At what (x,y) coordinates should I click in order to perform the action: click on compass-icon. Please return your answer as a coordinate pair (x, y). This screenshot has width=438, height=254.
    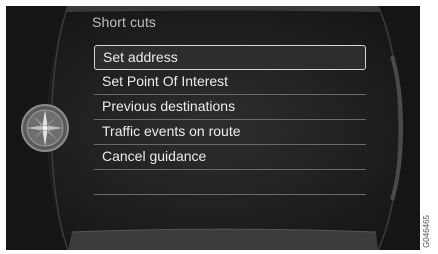
    Looking at the image, I should click on (45, 128).